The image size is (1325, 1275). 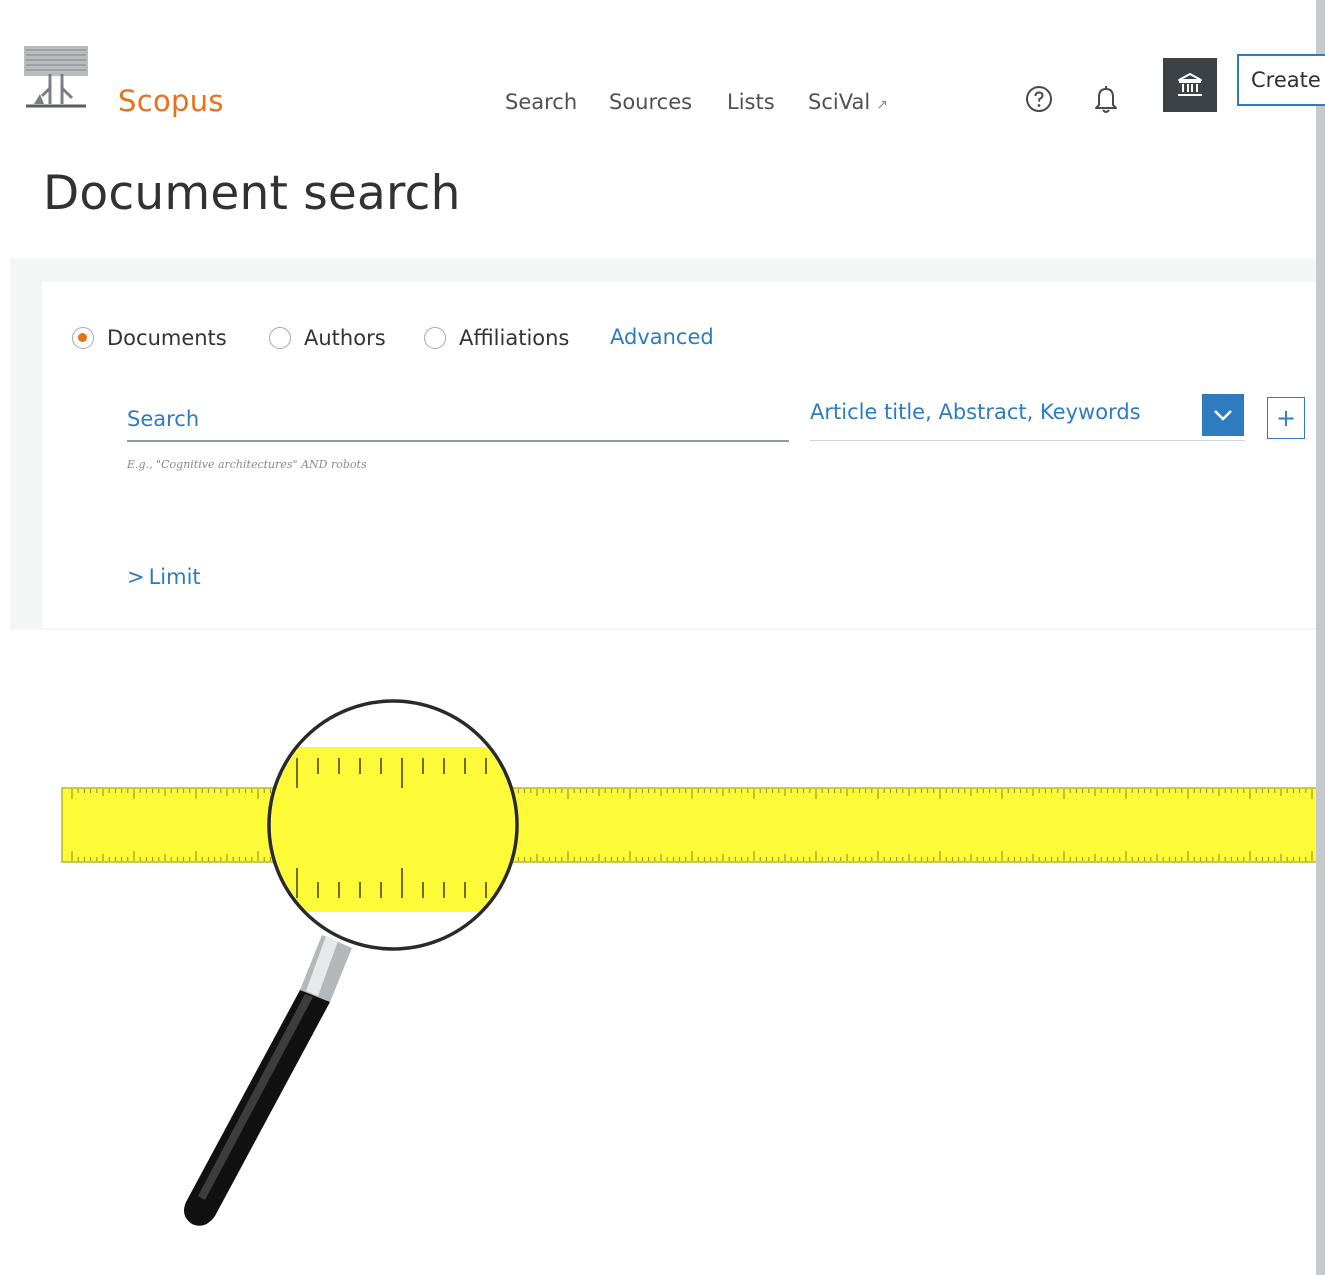 What do you see at coordinates (1320, 637) in the screenshot?
I see `screenshot-frame-right` at bounding box center [1320, 637].